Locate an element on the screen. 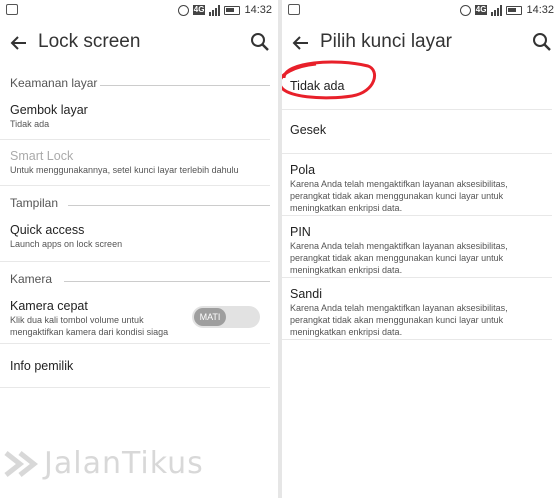 This screenshot has width=560, height=498. watermark: JalanTikus is located at coordinates (103, 463).